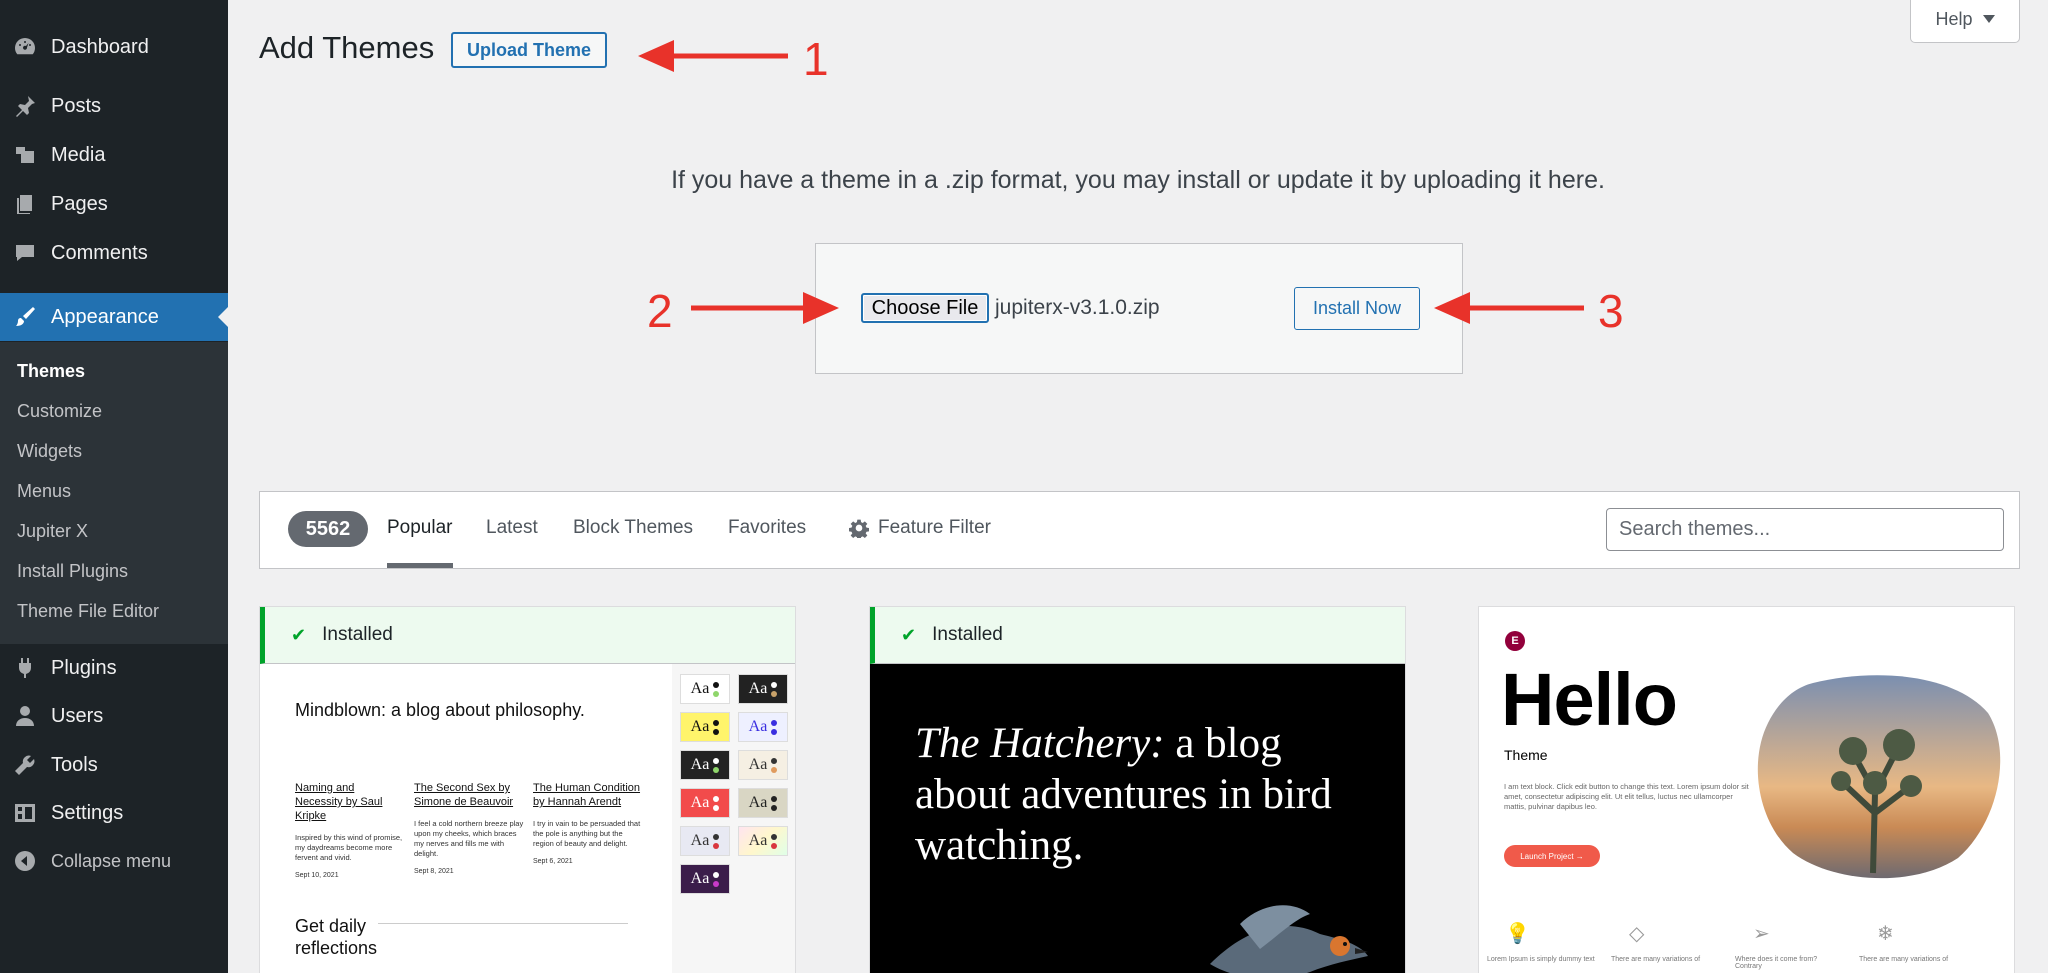  Describe the element at coordinates (1879, 777) in the screenshot. I see `cactus-photo` at that location.